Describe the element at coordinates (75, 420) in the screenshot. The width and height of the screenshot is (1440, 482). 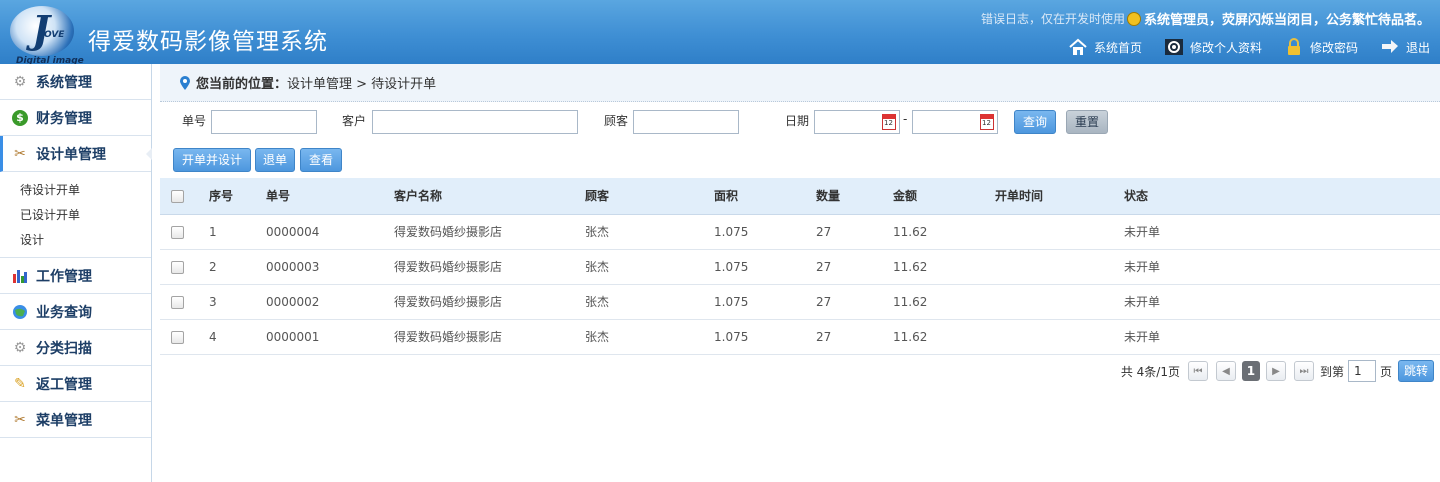
I see `sidebar-item-menu: ✂ 菜单管理` at that location.